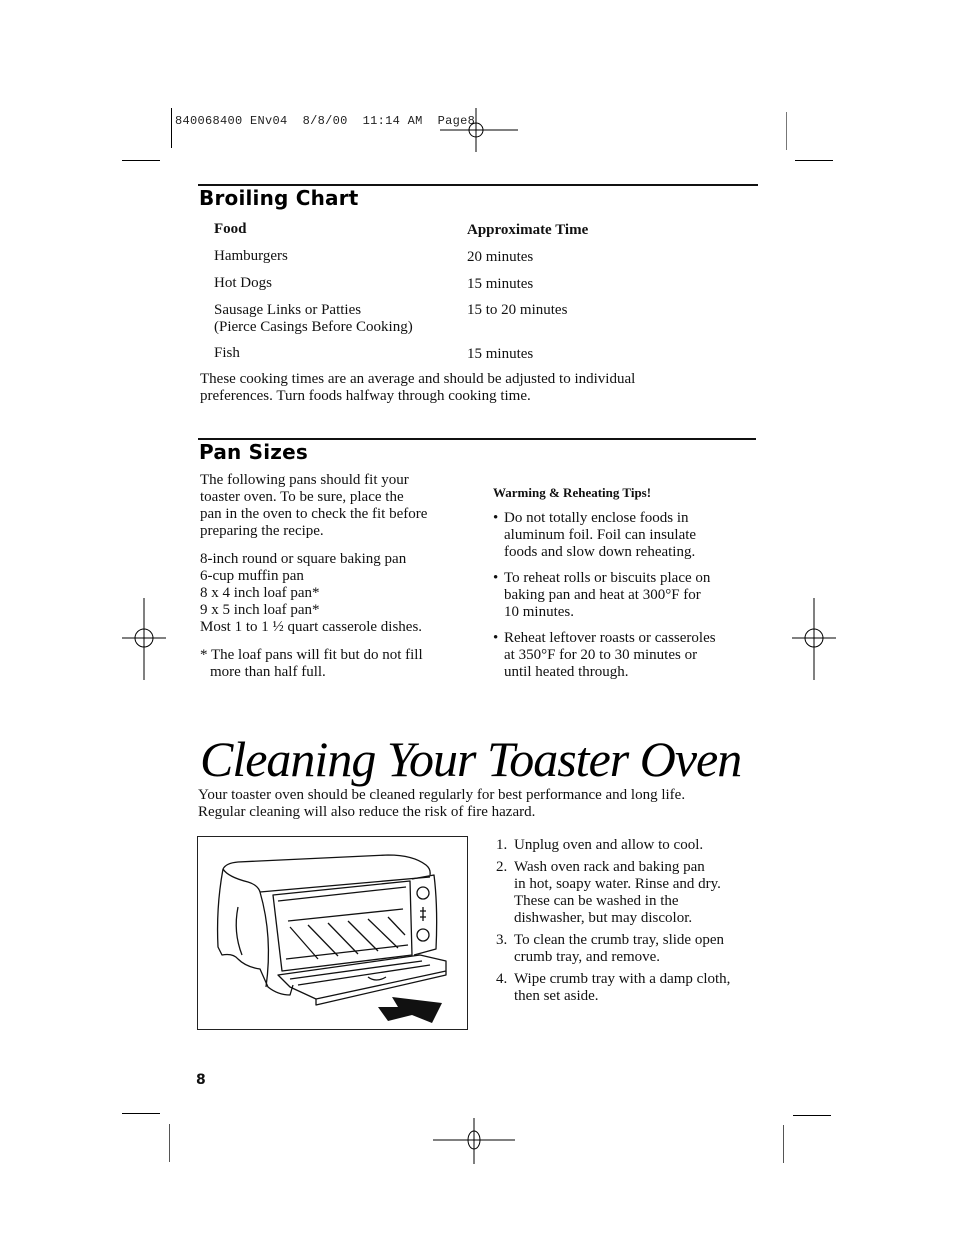 This screenshot has width=954, height=1235. I want to click on step-number: 1., so click(502, 845).